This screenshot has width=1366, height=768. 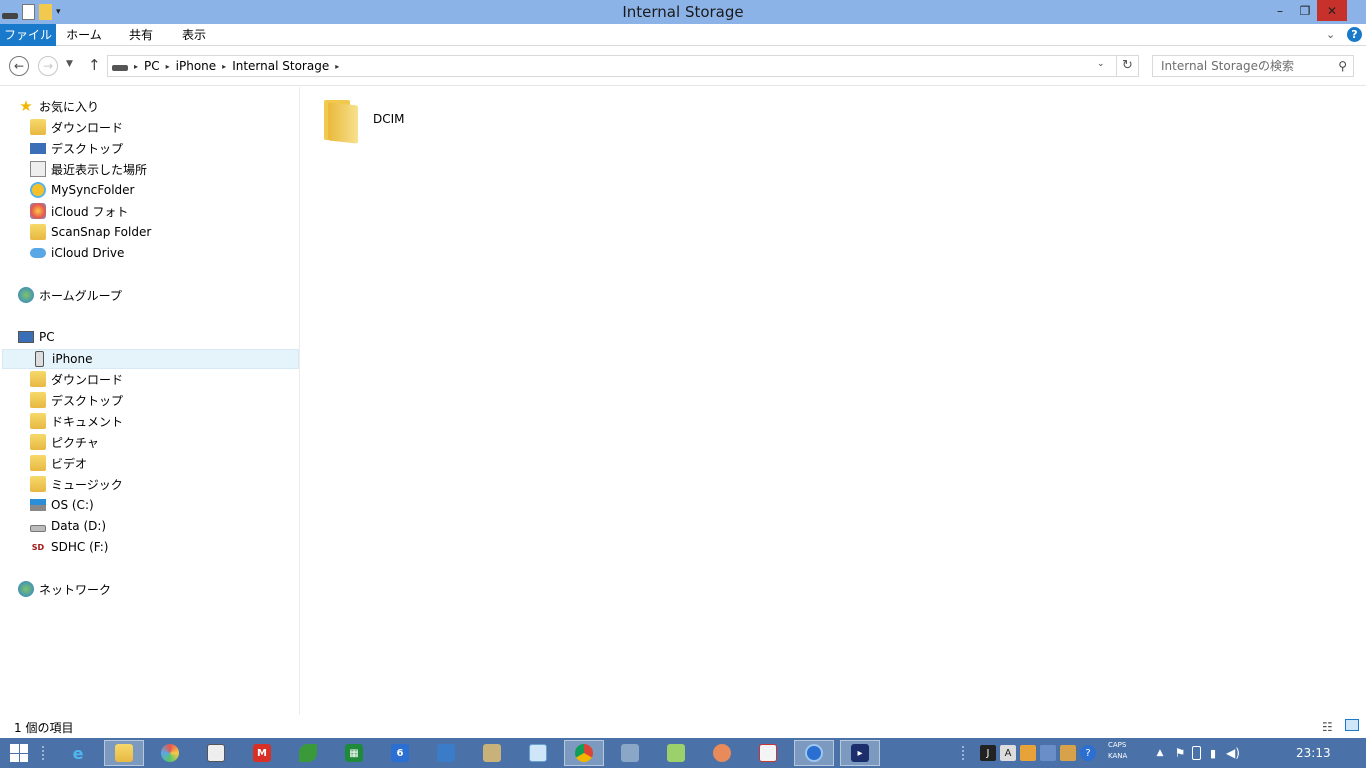 I want to click on taskbar-leaf-app, so click(x=308, y=753).